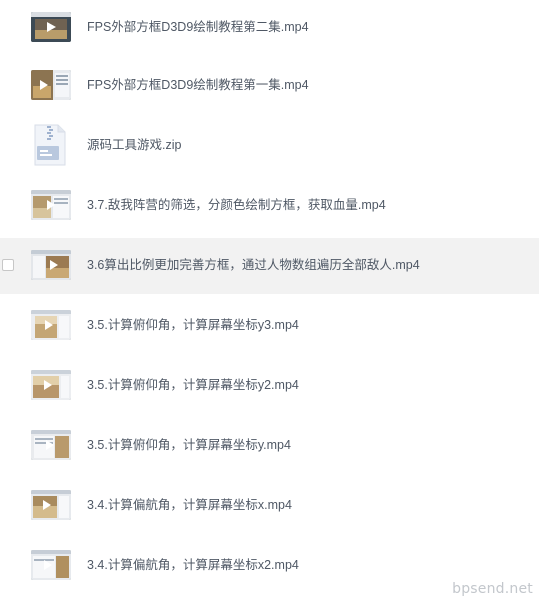 The width and height of the screenshot is (539, 603). What do you see at coordinates (193, 565) in the screenshot?
I see `file-name: 3.4.计算偏航角，计算屏幕坐标x2.mp4` at bounding box center [193, 565].